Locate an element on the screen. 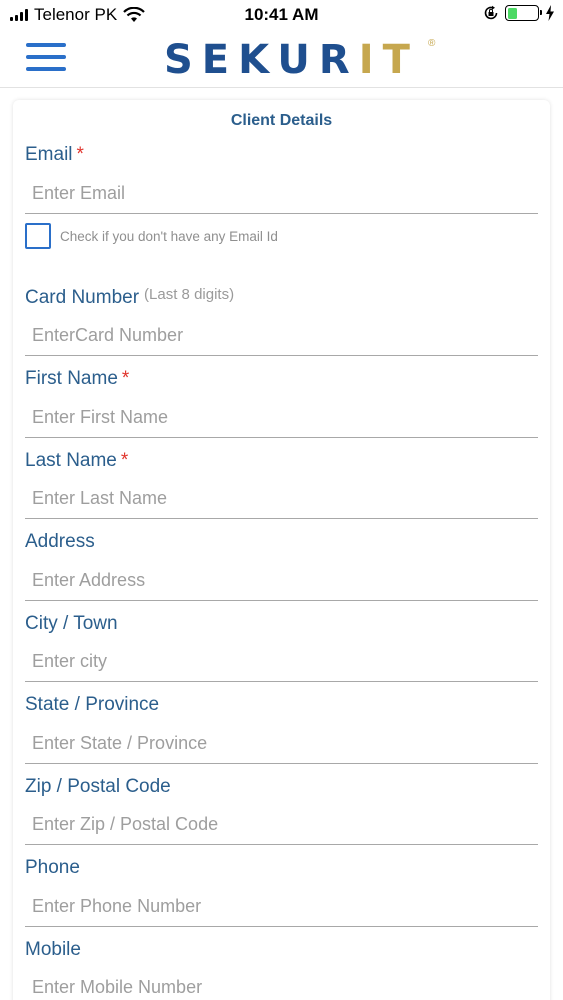 The width and height of the screenshot is (563, 1000). clock: 10:41 AM is located at coordinates (281, 14).